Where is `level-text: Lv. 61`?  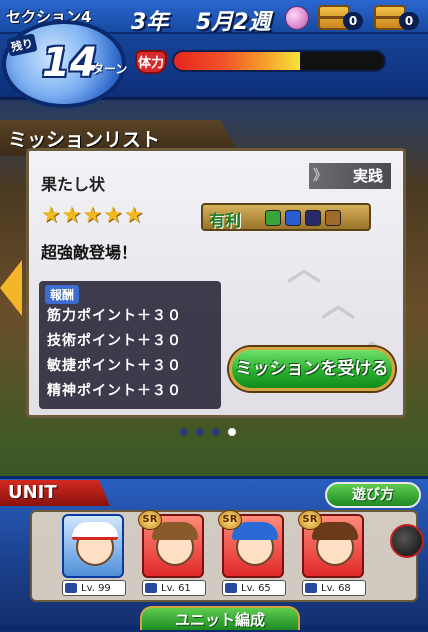 level-text: Lv. 61 is located at coordinates (176, 588).